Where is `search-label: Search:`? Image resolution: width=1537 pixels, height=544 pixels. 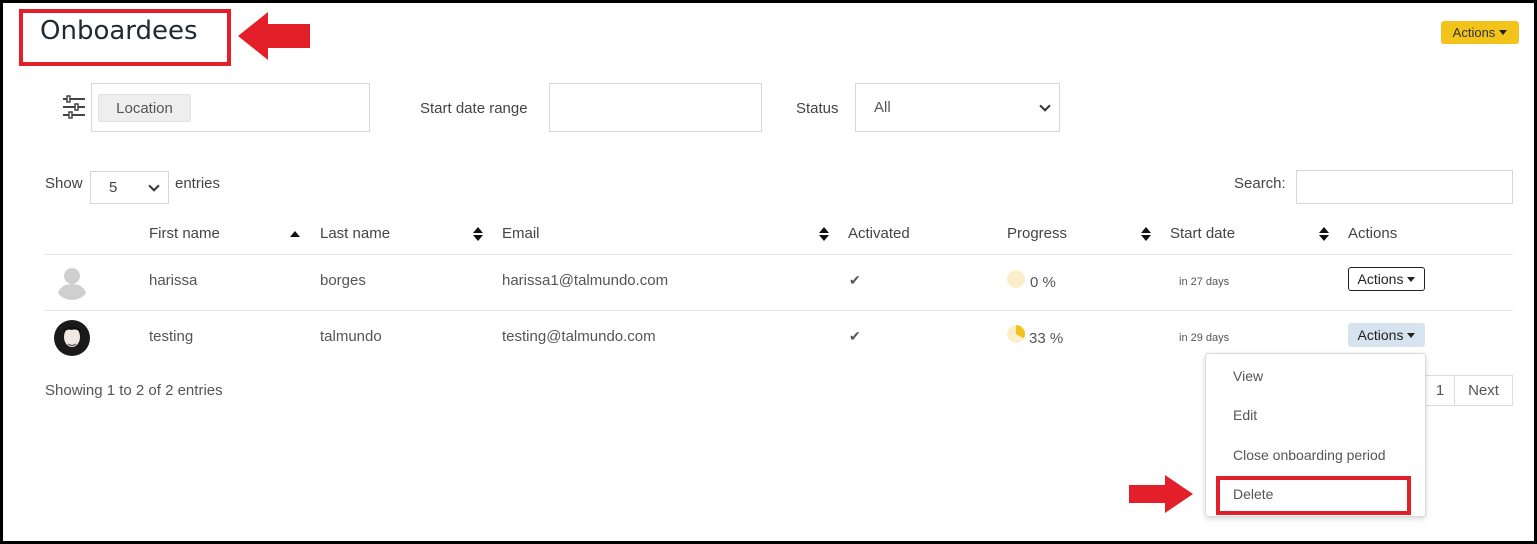 search-label: Search: is located at coordinates (1260, 183).